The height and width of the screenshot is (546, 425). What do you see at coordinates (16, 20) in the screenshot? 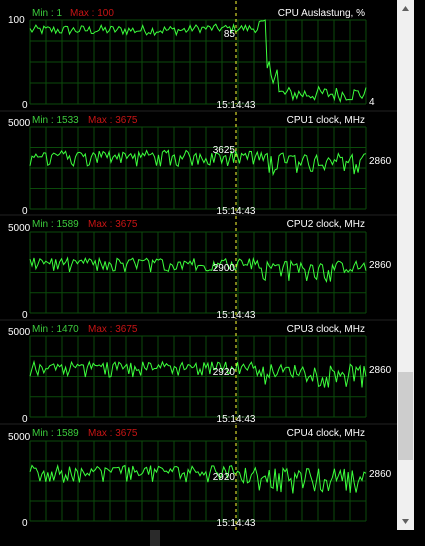
I see `y-axis-max-label: 100` at bounding box center [16, 20].